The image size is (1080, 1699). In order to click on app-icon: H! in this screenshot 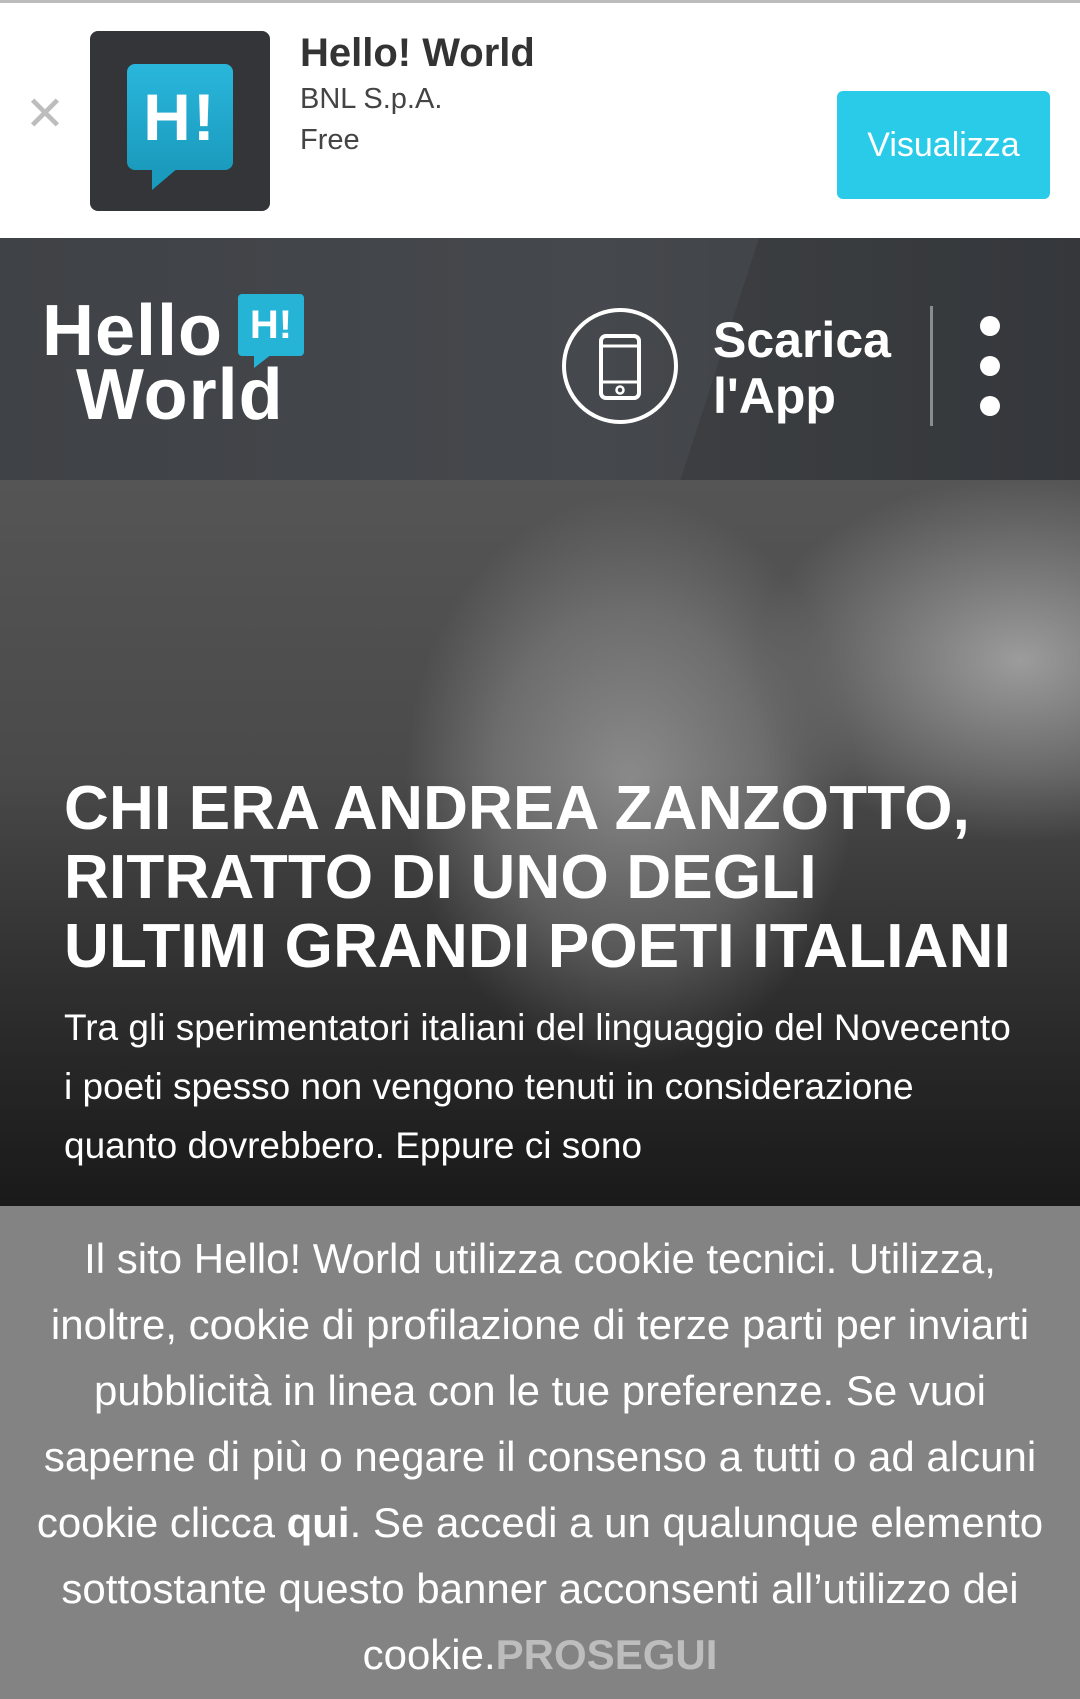, I will do `click(180, 121)`.